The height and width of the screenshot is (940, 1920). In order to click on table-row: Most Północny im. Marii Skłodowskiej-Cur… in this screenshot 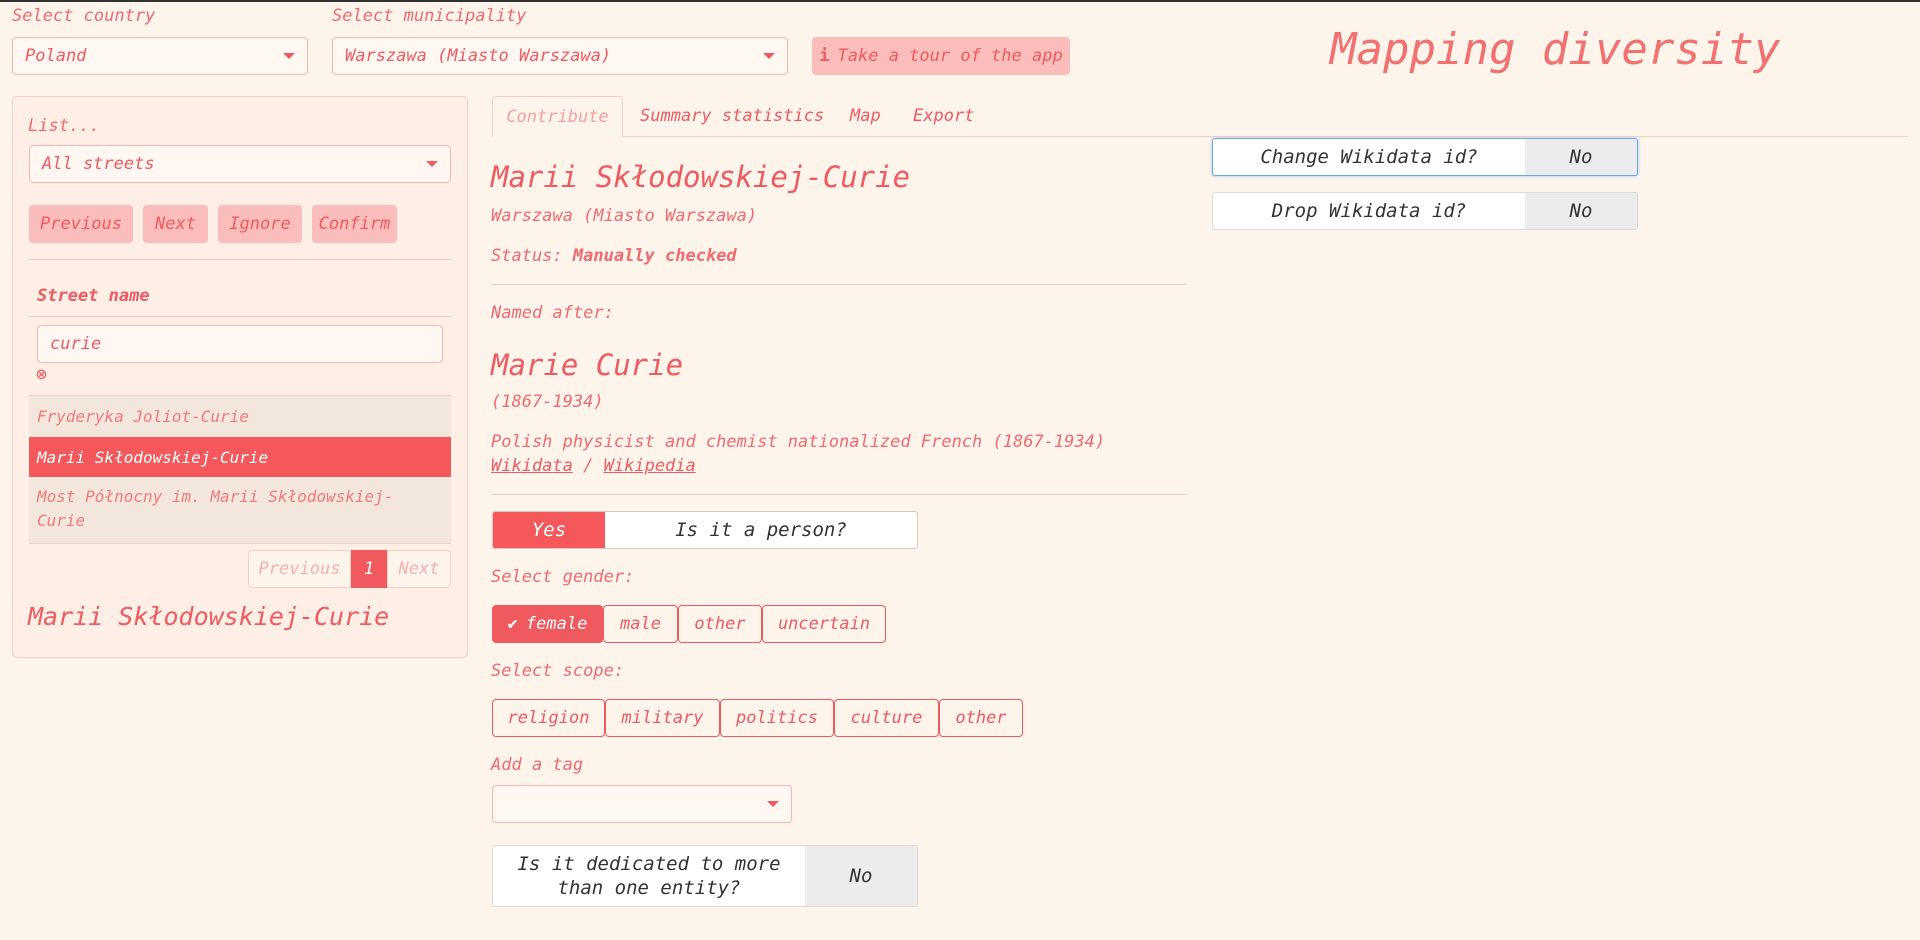, I will do `click(240, 510)`.